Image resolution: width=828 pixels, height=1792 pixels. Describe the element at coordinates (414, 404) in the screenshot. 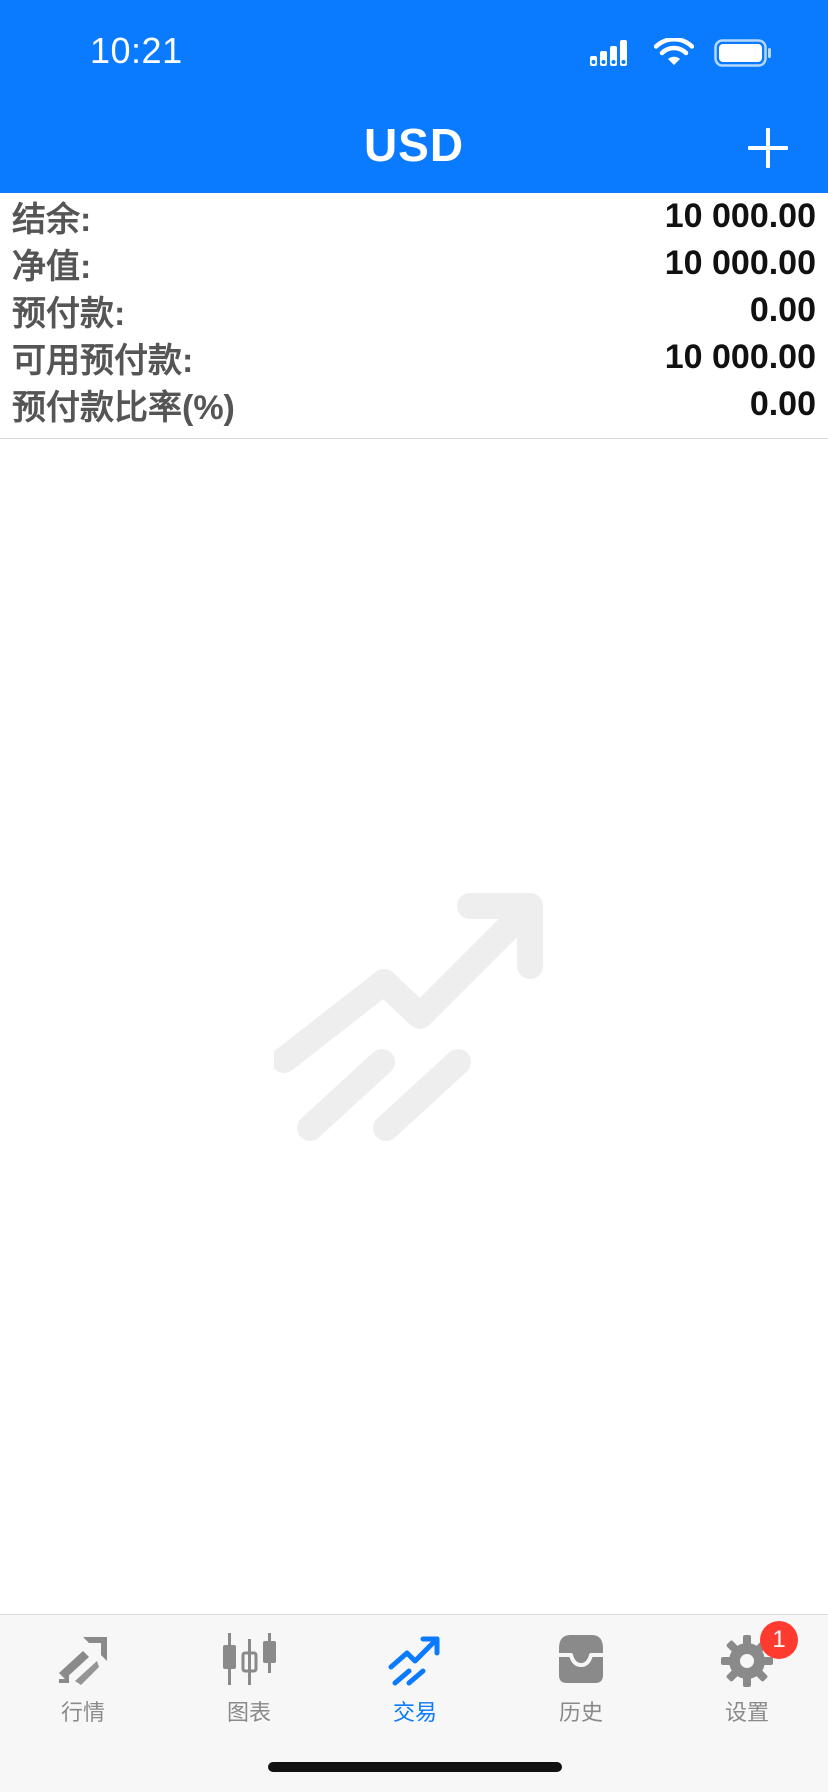

I see `summary-row-margin-level: 预付款比率(%) 0.00` at that location.